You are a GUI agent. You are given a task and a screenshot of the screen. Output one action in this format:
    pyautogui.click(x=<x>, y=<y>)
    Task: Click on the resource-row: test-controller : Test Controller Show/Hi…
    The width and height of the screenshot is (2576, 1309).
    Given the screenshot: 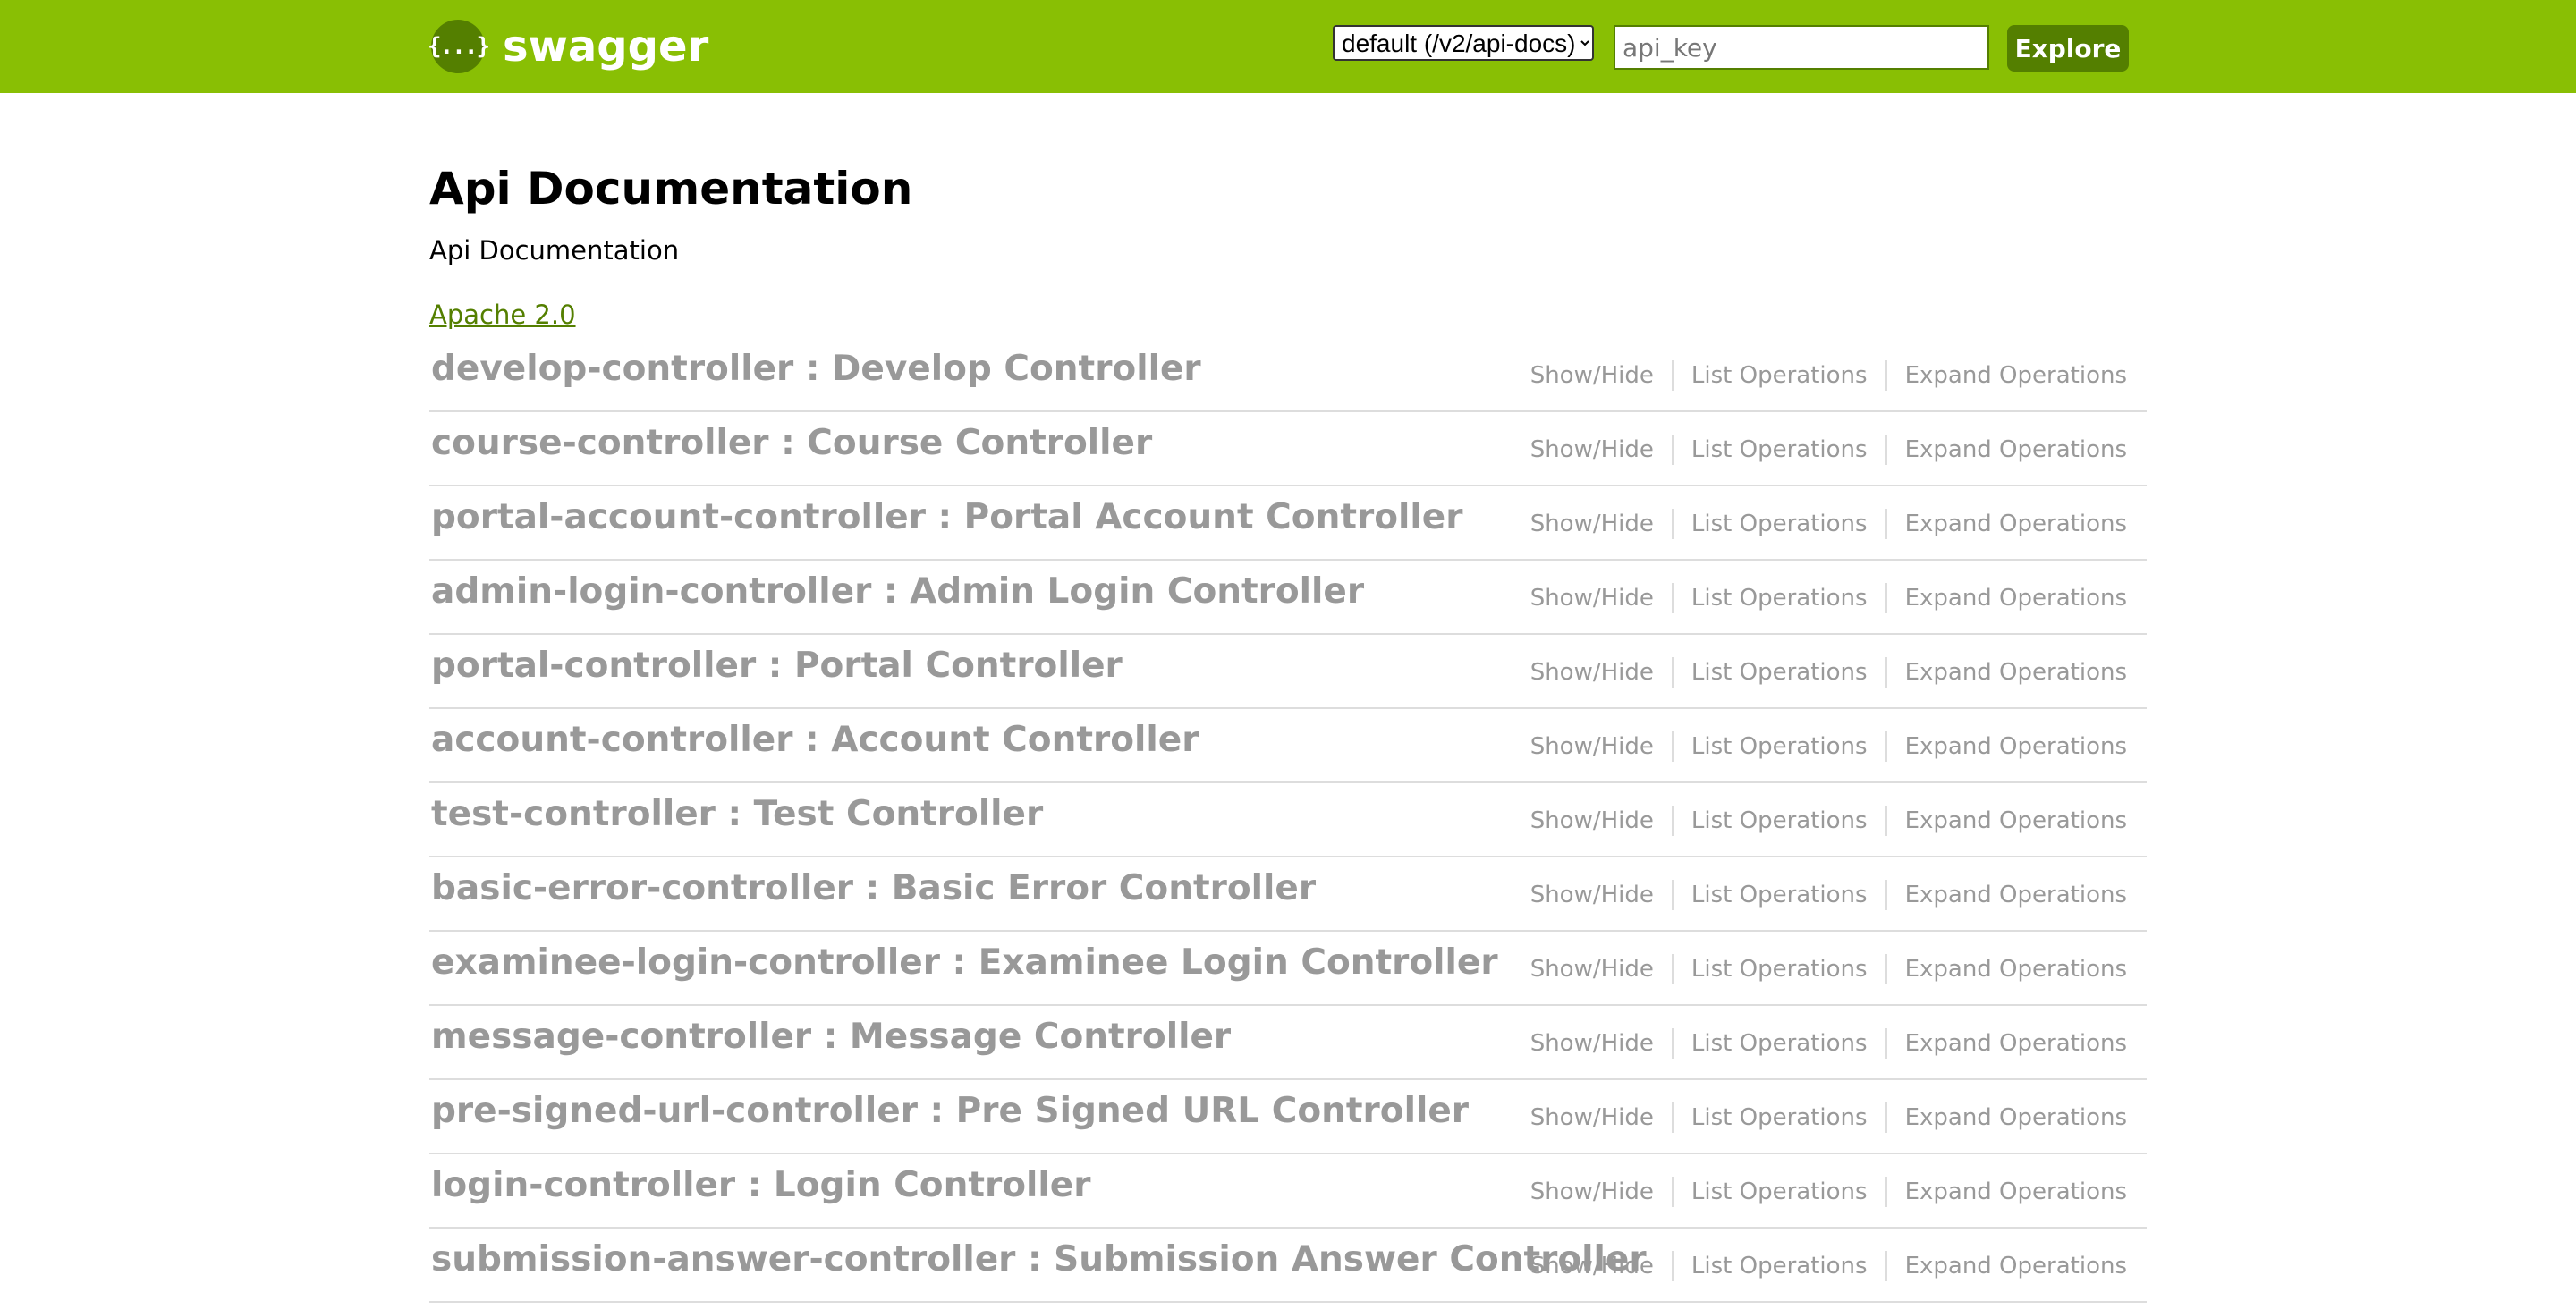 What is the action you would take?
    pyautogui.click(x=1288, y=820)
    